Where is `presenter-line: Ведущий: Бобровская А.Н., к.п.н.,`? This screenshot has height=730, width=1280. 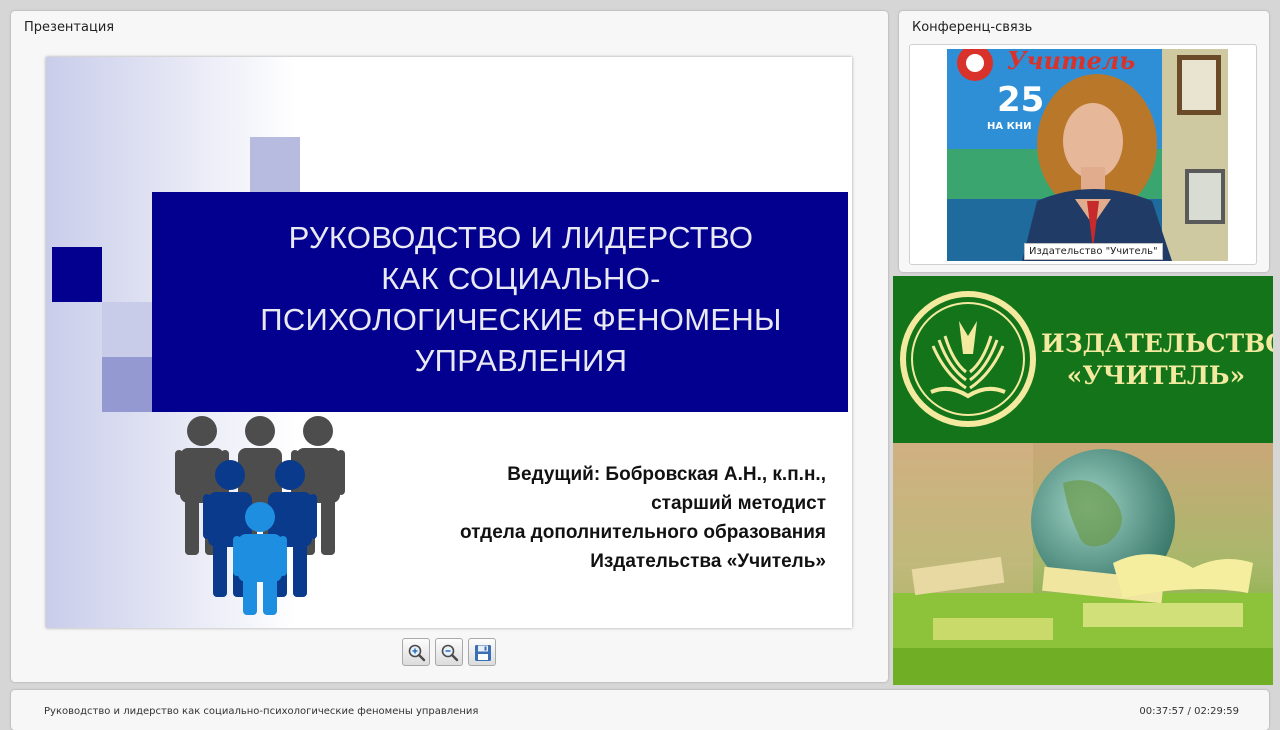
presenter-line: Ведущий: Бобровская А.Н., к.п.н., is located at coordinates (666, 474).